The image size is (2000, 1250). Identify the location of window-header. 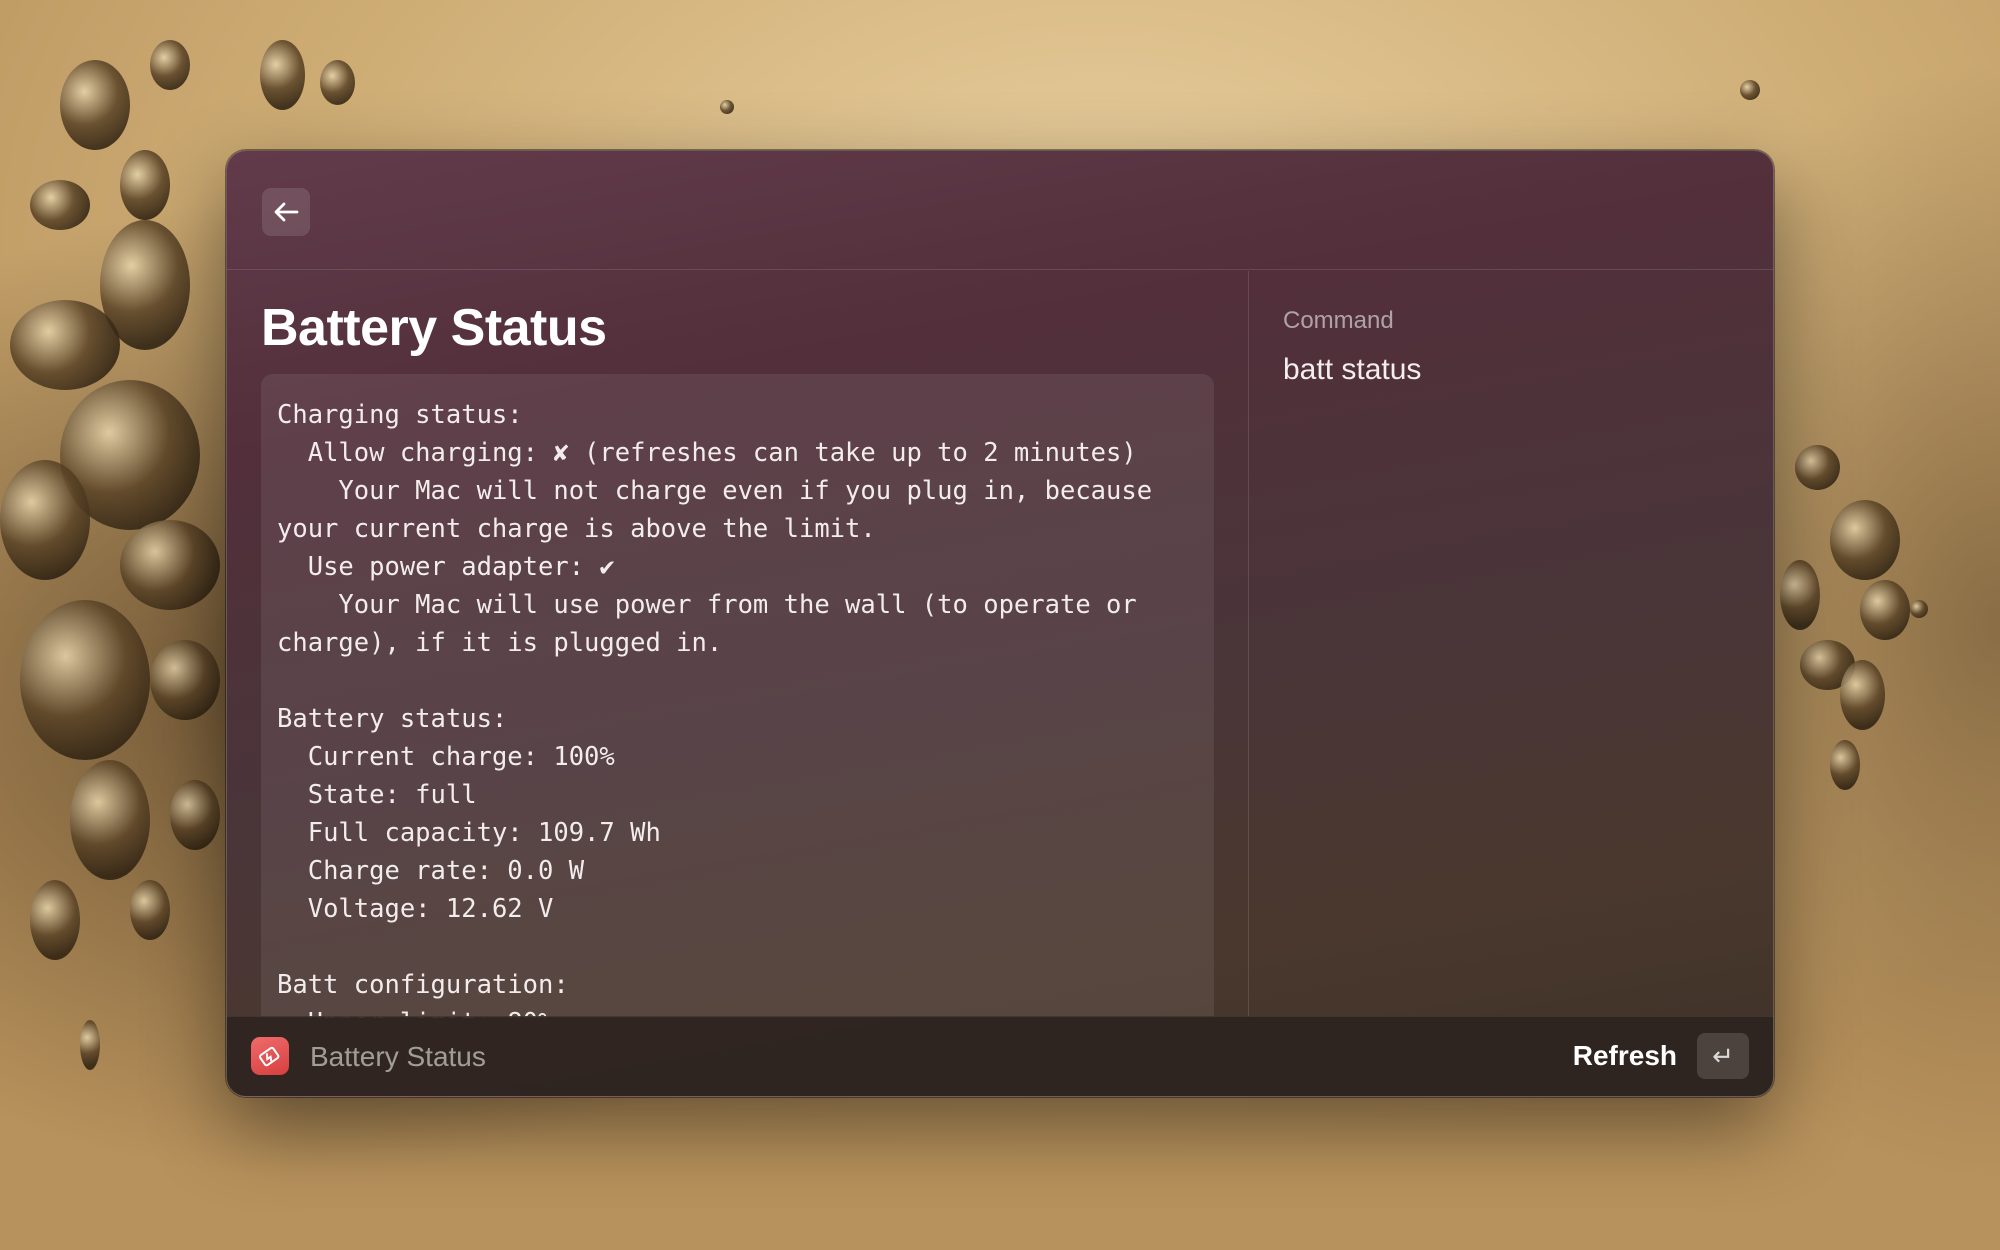
(1000, 210).